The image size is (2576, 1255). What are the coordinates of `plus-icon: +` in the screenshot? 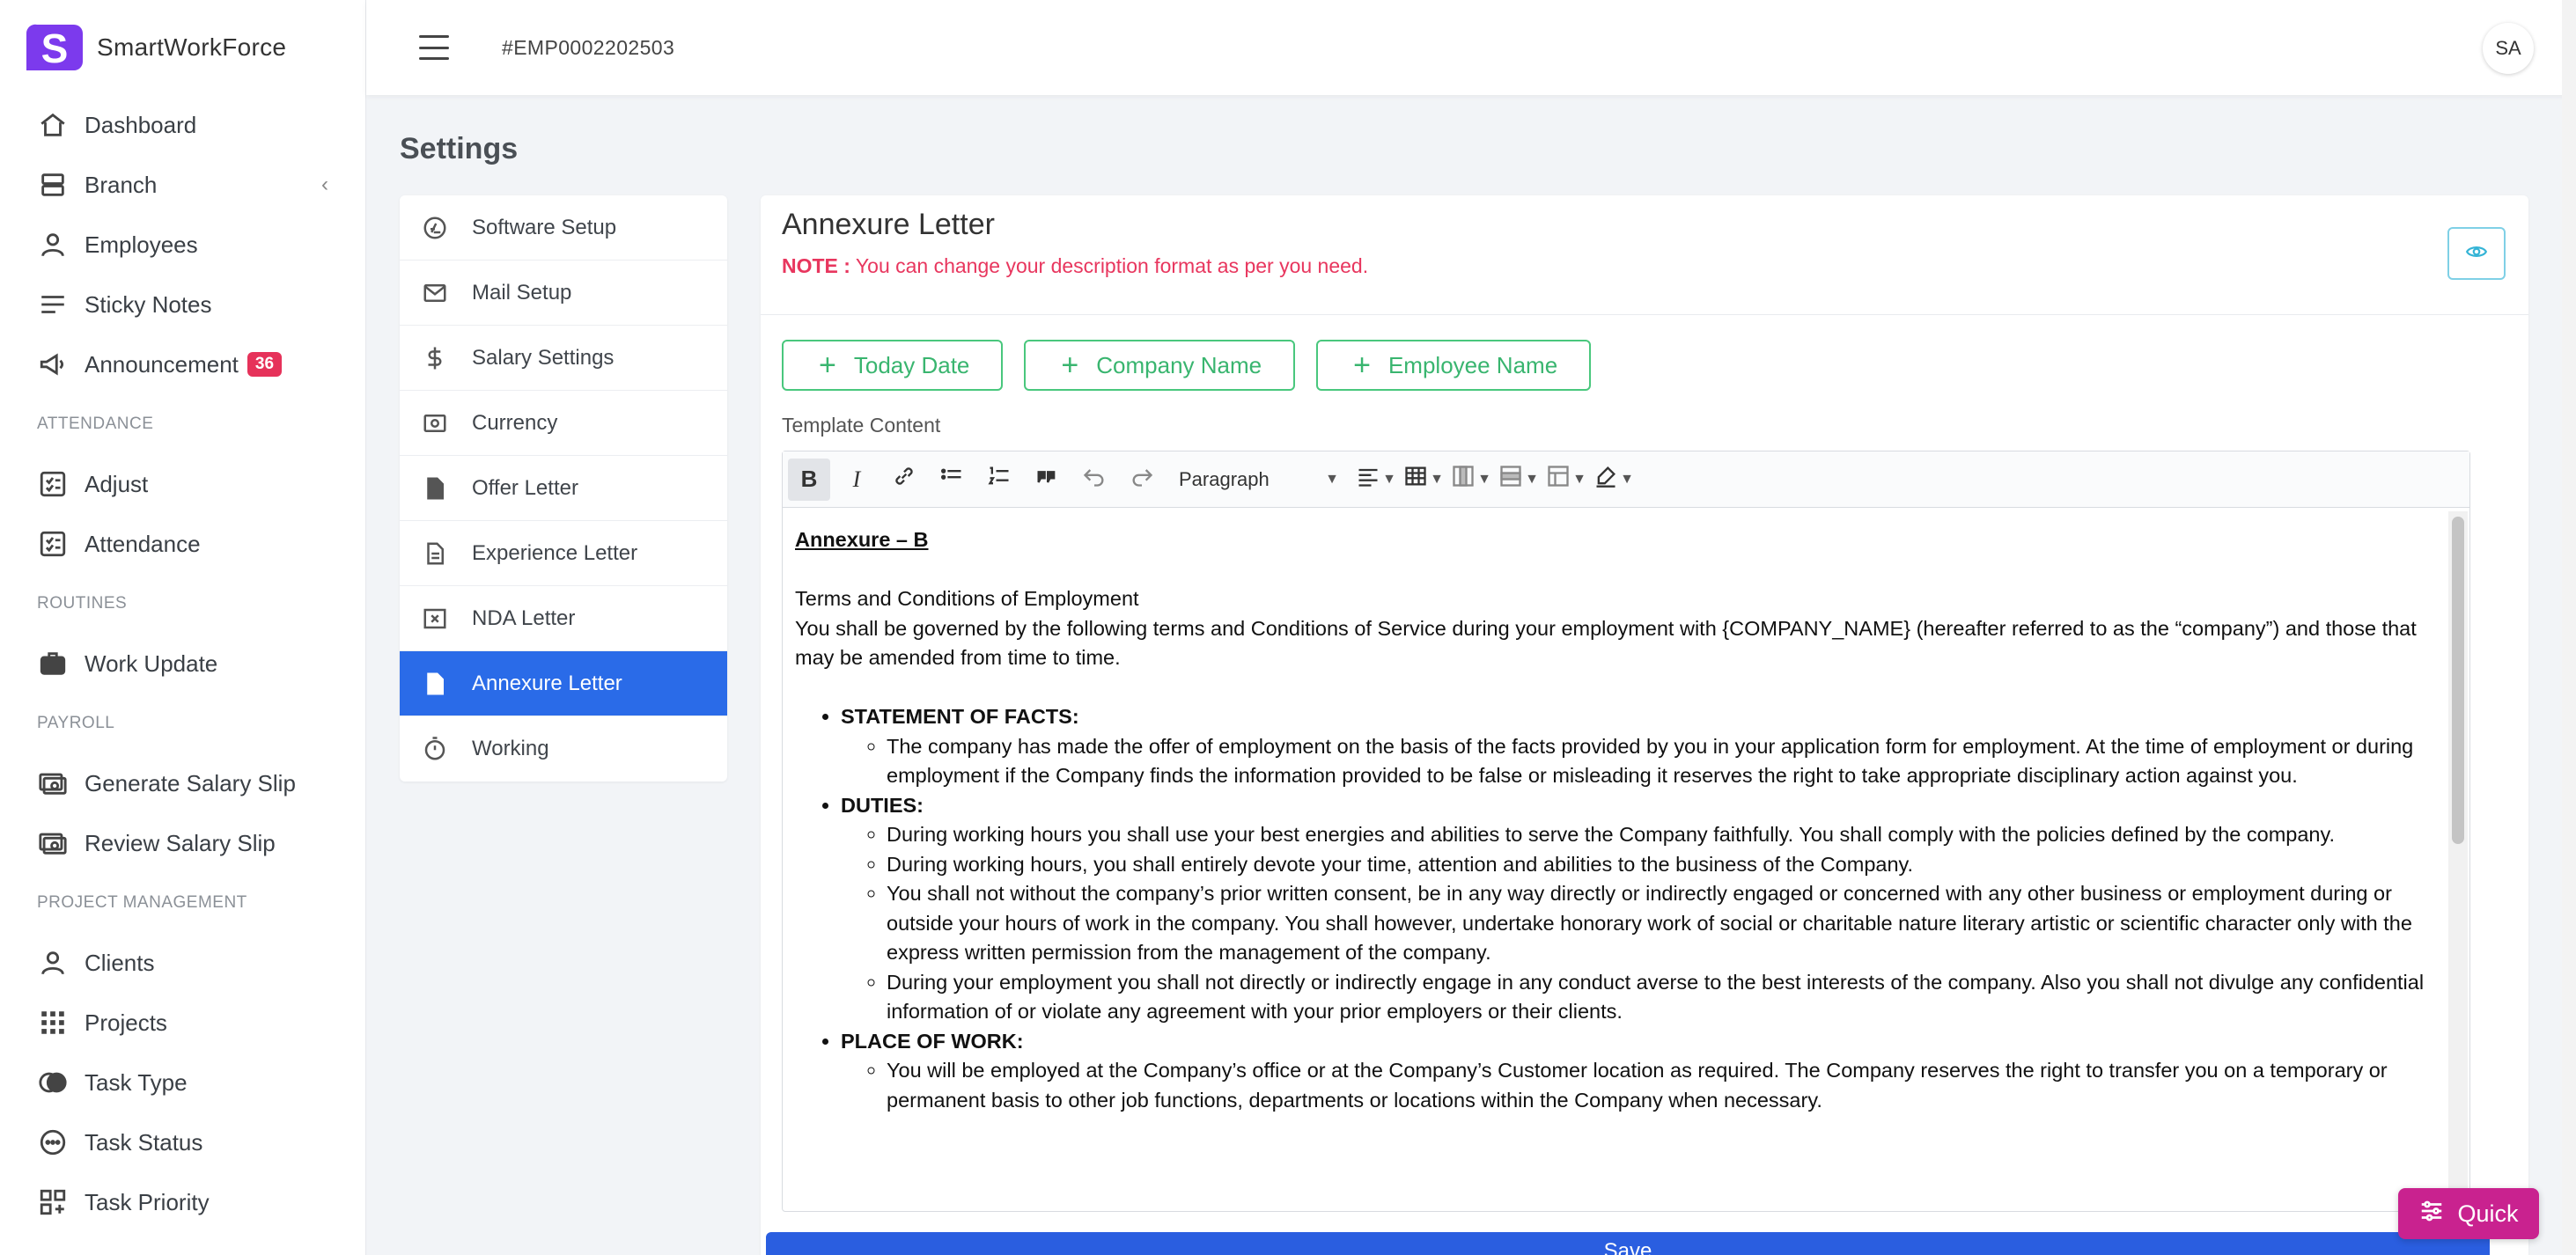 It's located at (828, 365).